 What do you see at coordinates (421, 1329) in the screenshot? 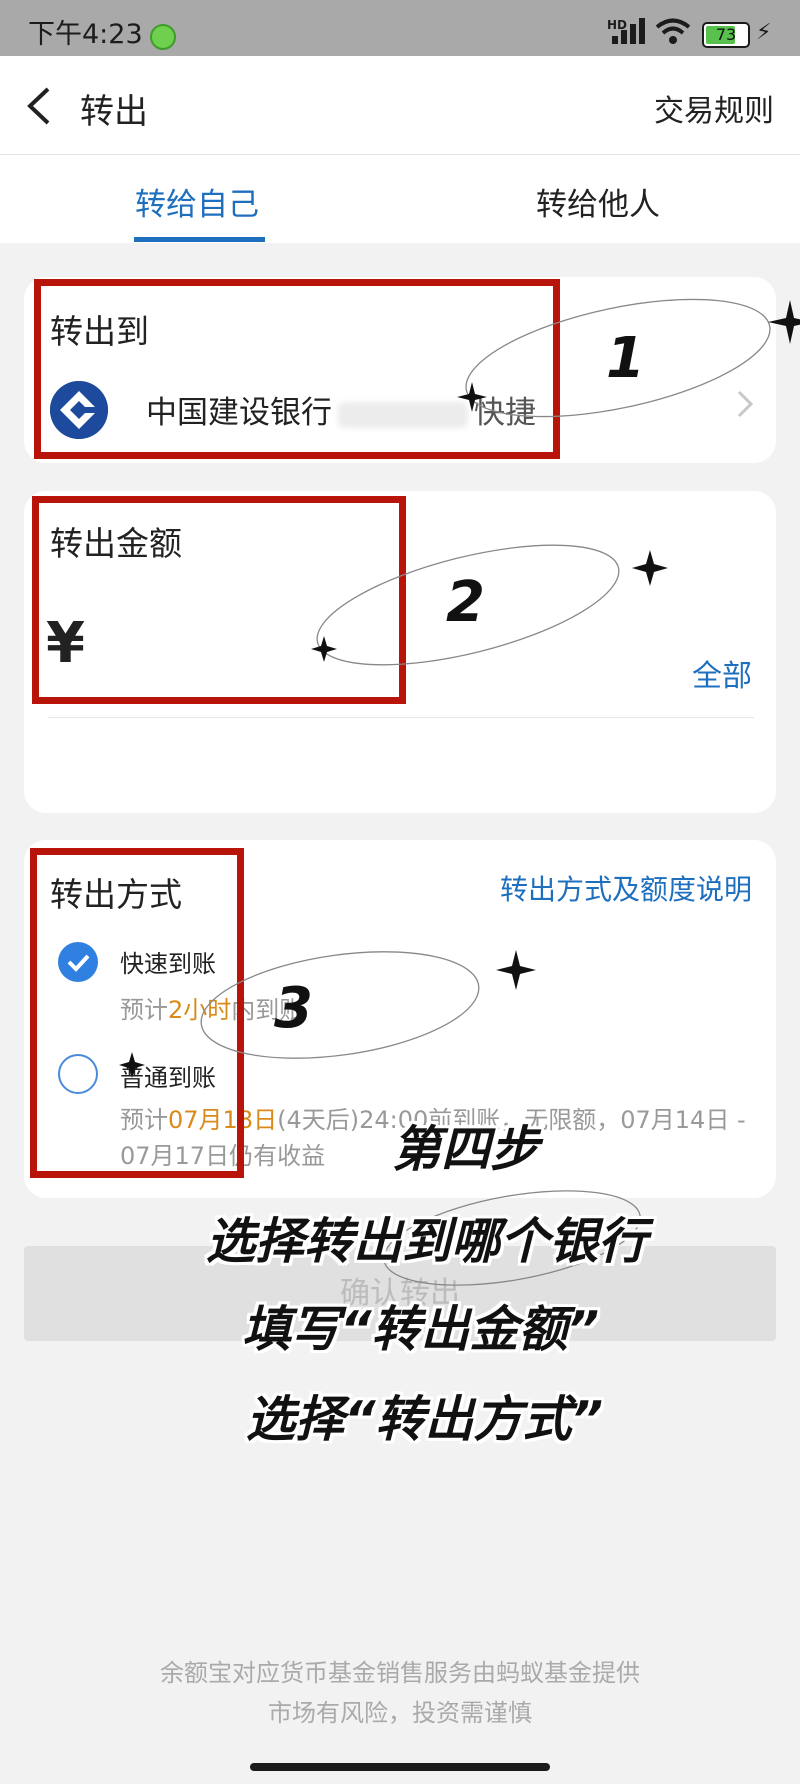
I see `caption-line-amount: 填写“转出金额”` at bounding box center [421, 1329].